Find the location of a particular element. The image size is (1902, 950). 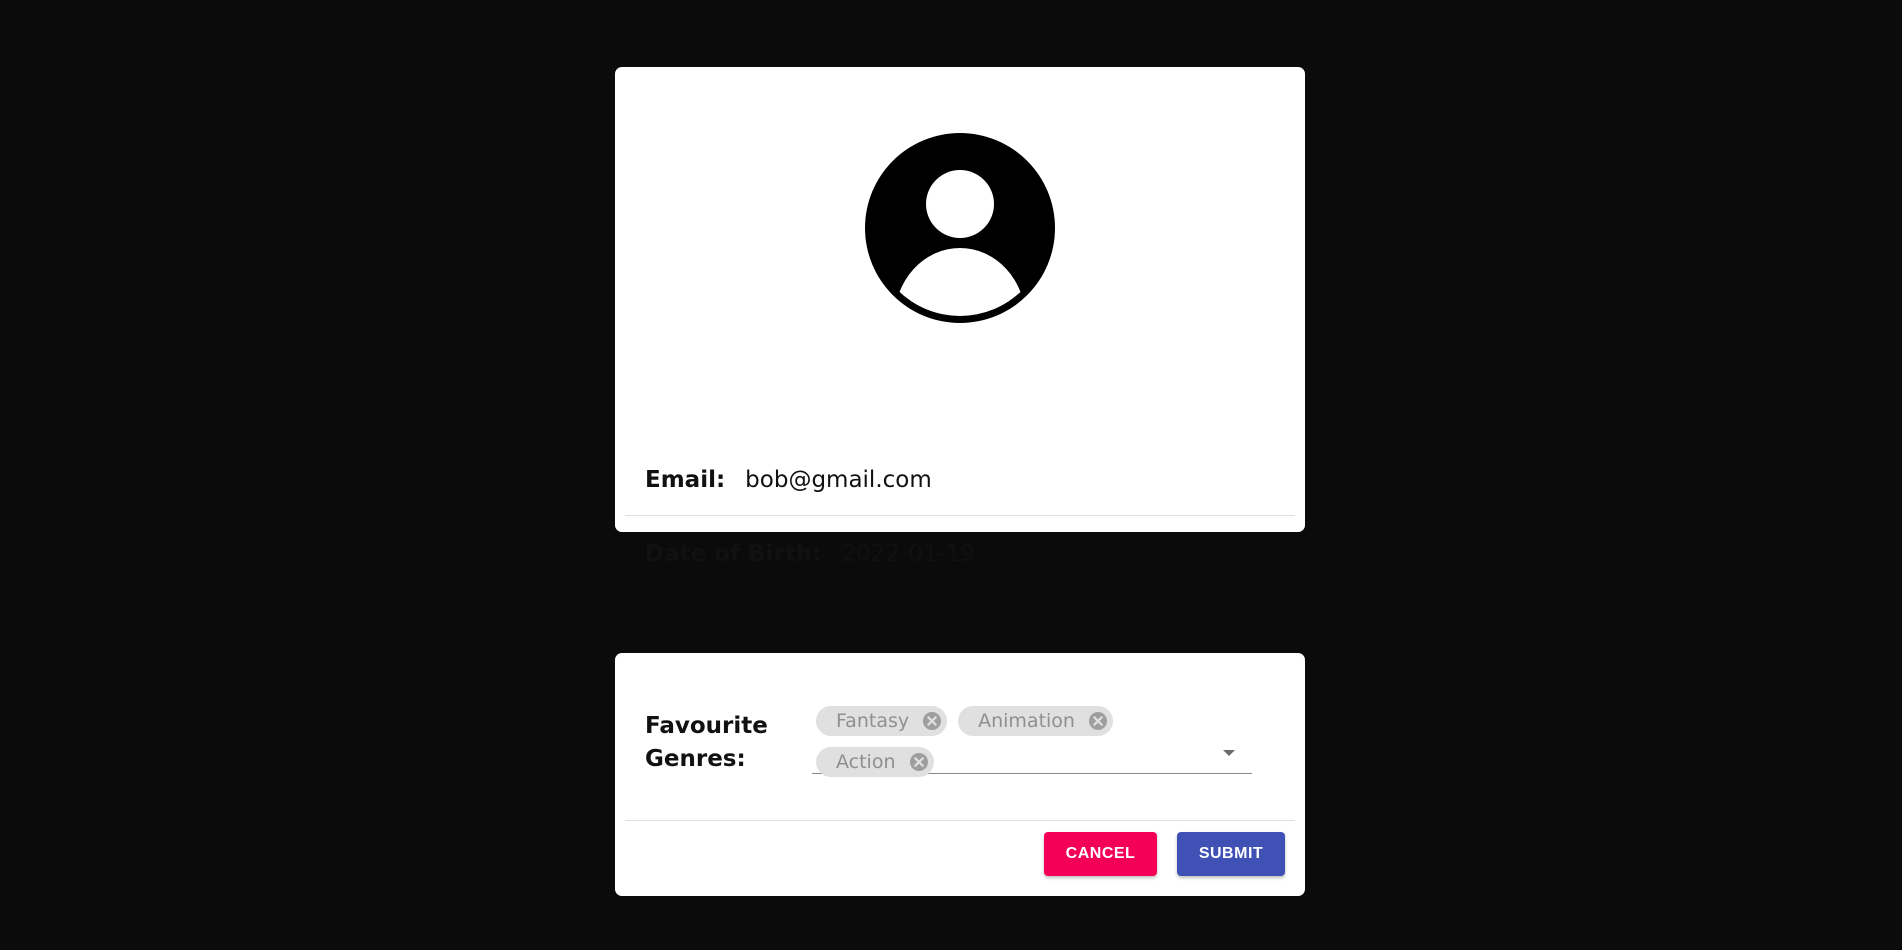

dob-row: Date of Birth: 2022-01-19 is located at coordinates (960, 554).